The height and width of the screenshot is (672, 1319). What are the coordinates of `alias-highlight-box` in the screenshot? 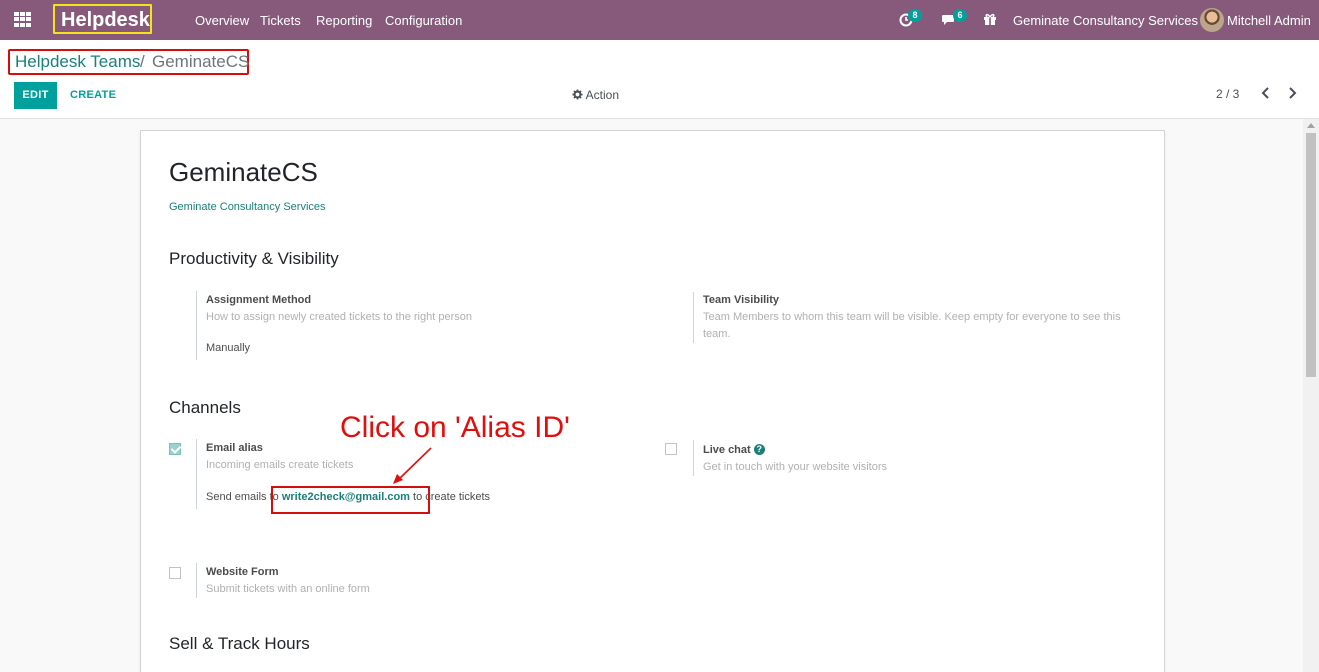 It's located at (350, 500).